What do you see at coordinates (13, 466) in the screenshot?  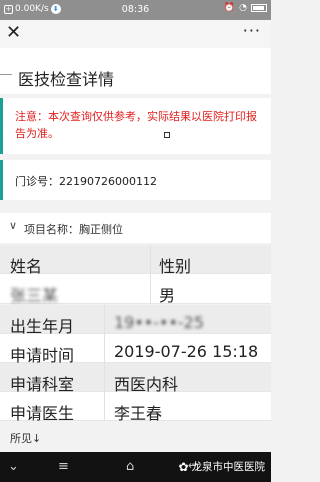 I see `back-icon: ⌄` at bounding box center [13, 466].